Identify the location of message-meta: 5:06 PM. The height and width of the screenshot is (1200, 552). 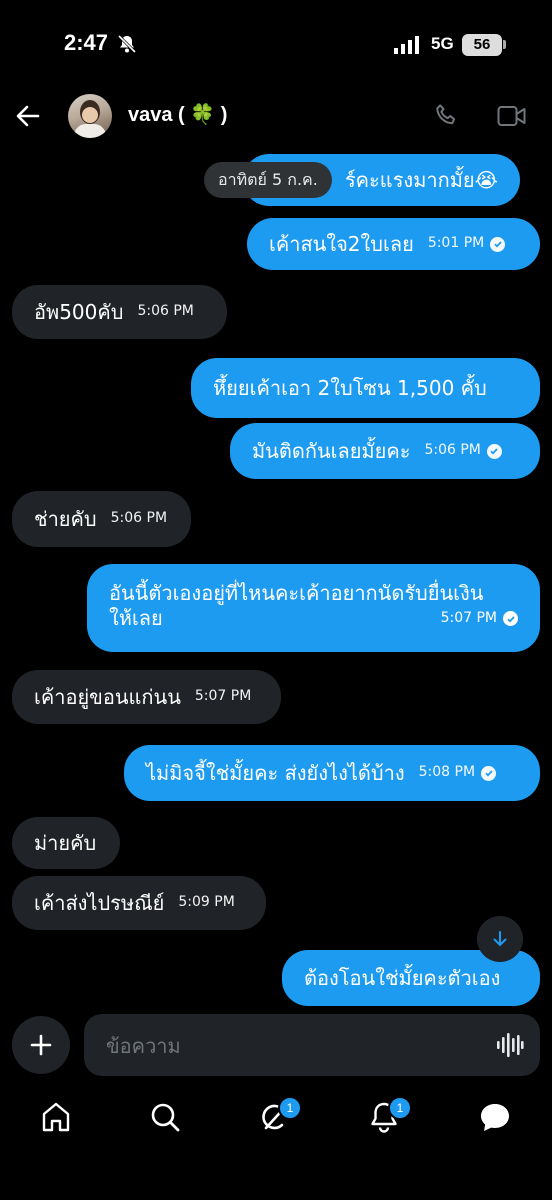
(463, 451).